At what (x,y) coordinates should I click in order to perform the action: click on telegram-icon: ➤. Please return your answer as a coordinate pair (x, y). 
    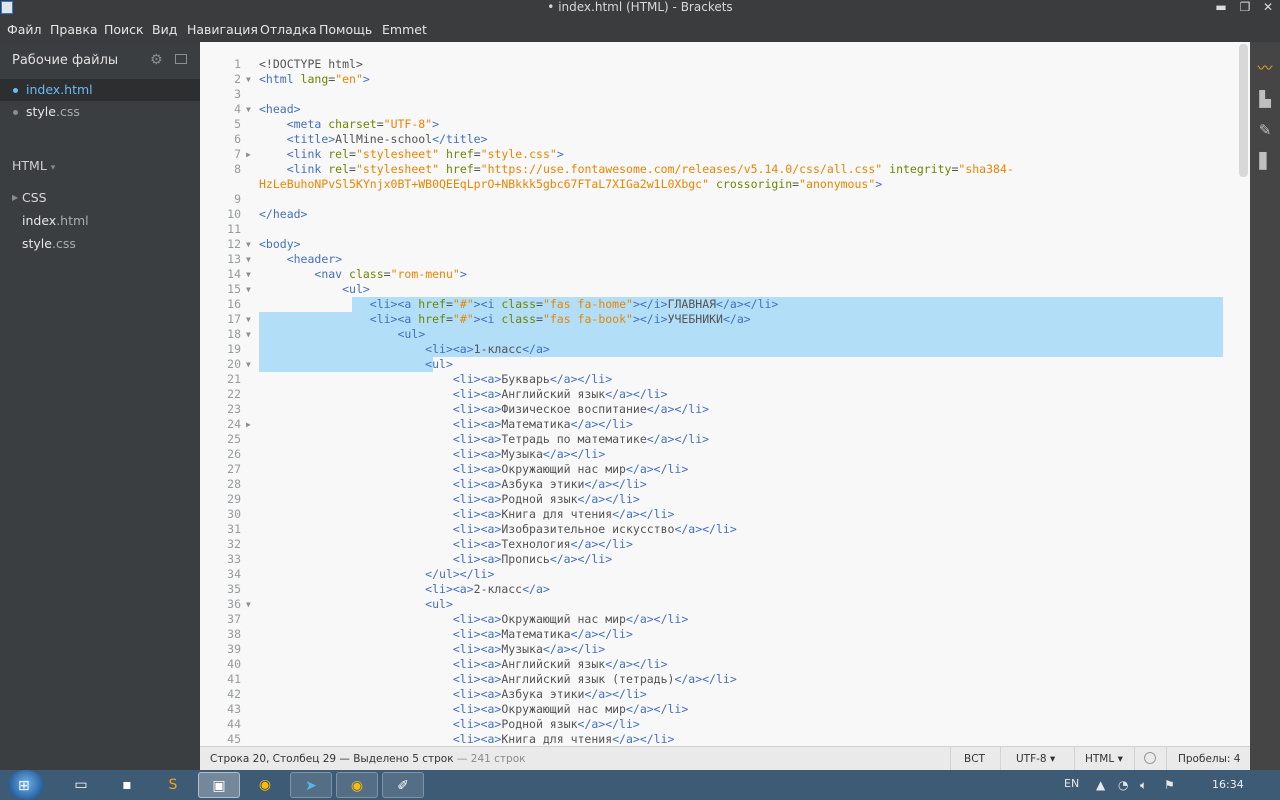
    Looking at the image, I should click on (311, 785).